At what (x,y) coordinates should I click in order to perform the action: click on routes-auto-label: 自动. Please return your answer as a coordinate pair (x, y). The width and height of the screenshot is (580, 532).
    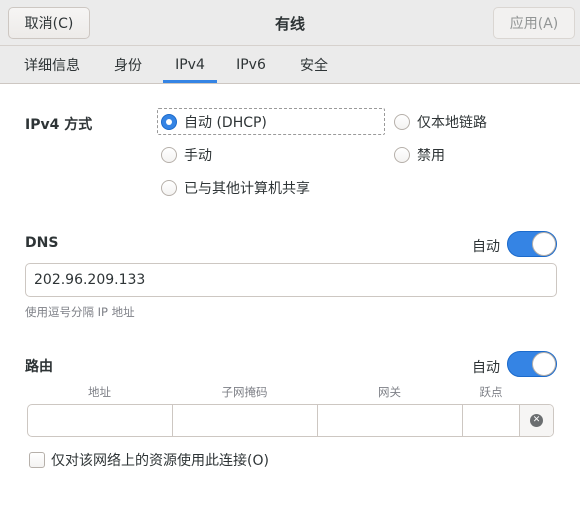
    Looking at the image, I should click on (486, 368).